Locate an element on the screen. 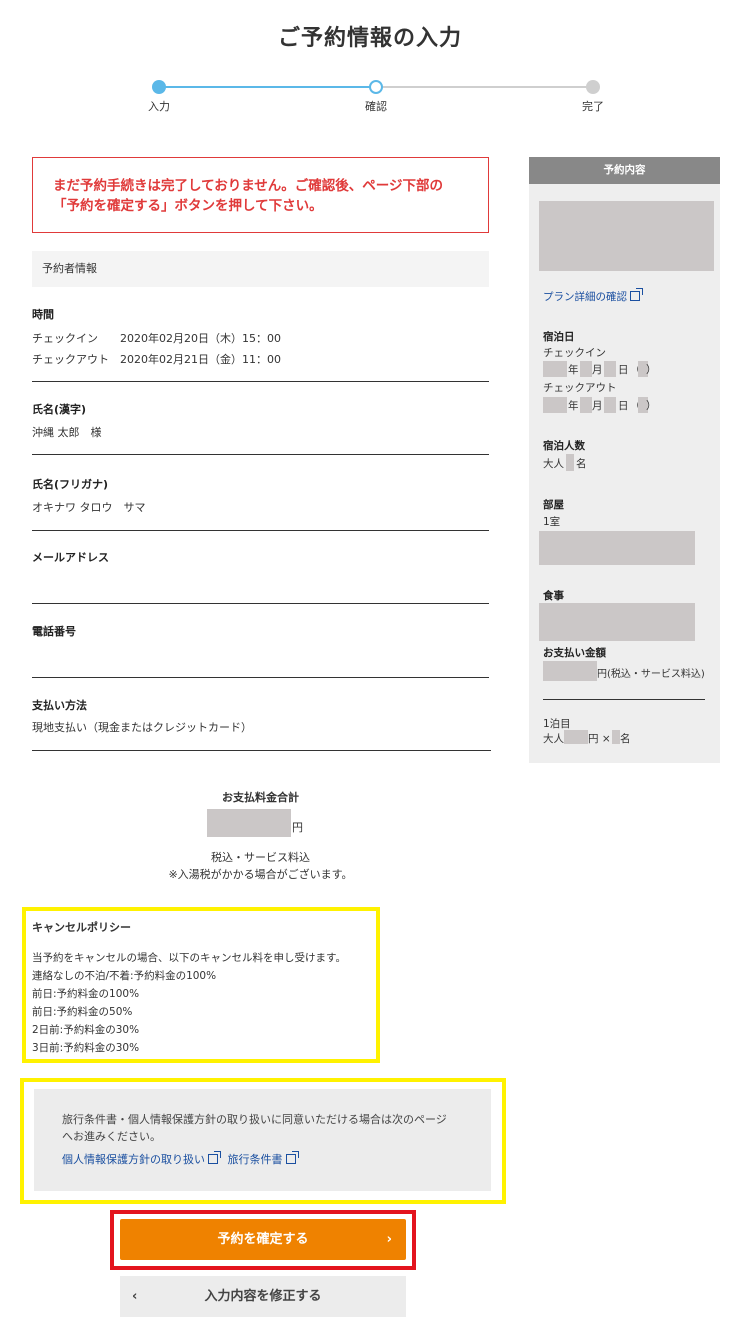  checkout-value: 2020年02月21日（金）11：00 is located at coordinates (200, 359).